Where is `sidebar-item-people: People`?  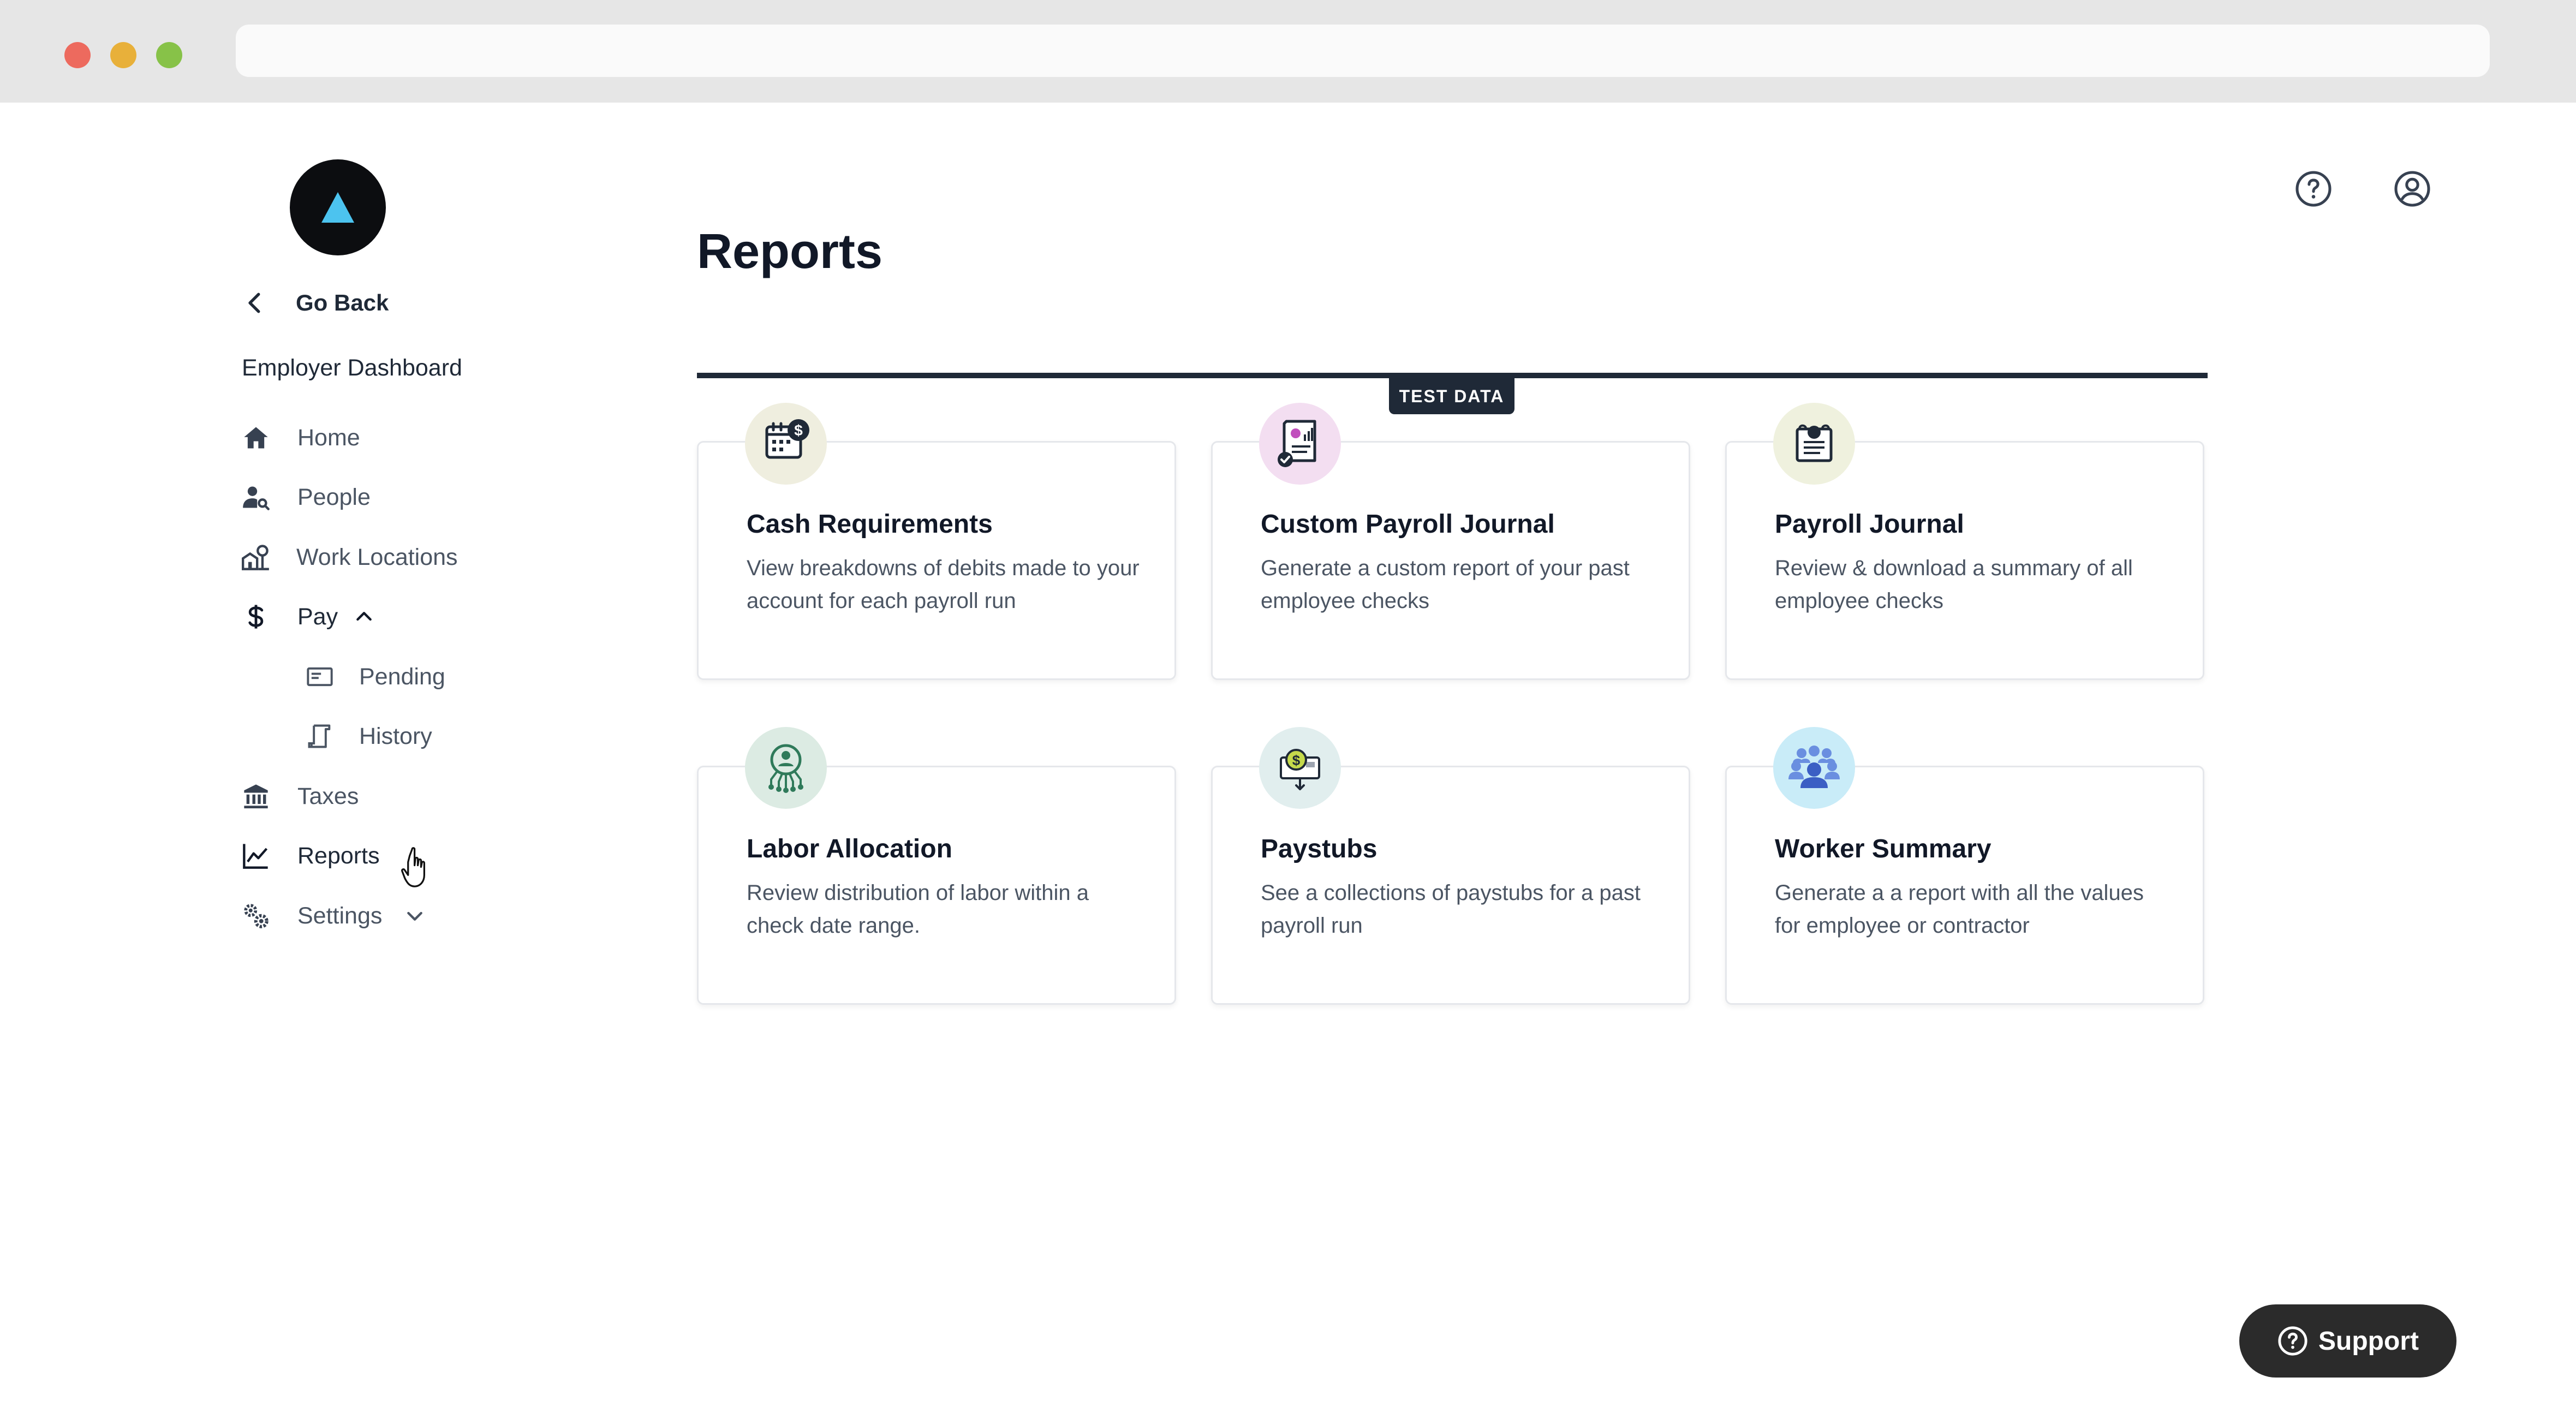
sidebar-item-people: People is located at coordinates (306, 497).